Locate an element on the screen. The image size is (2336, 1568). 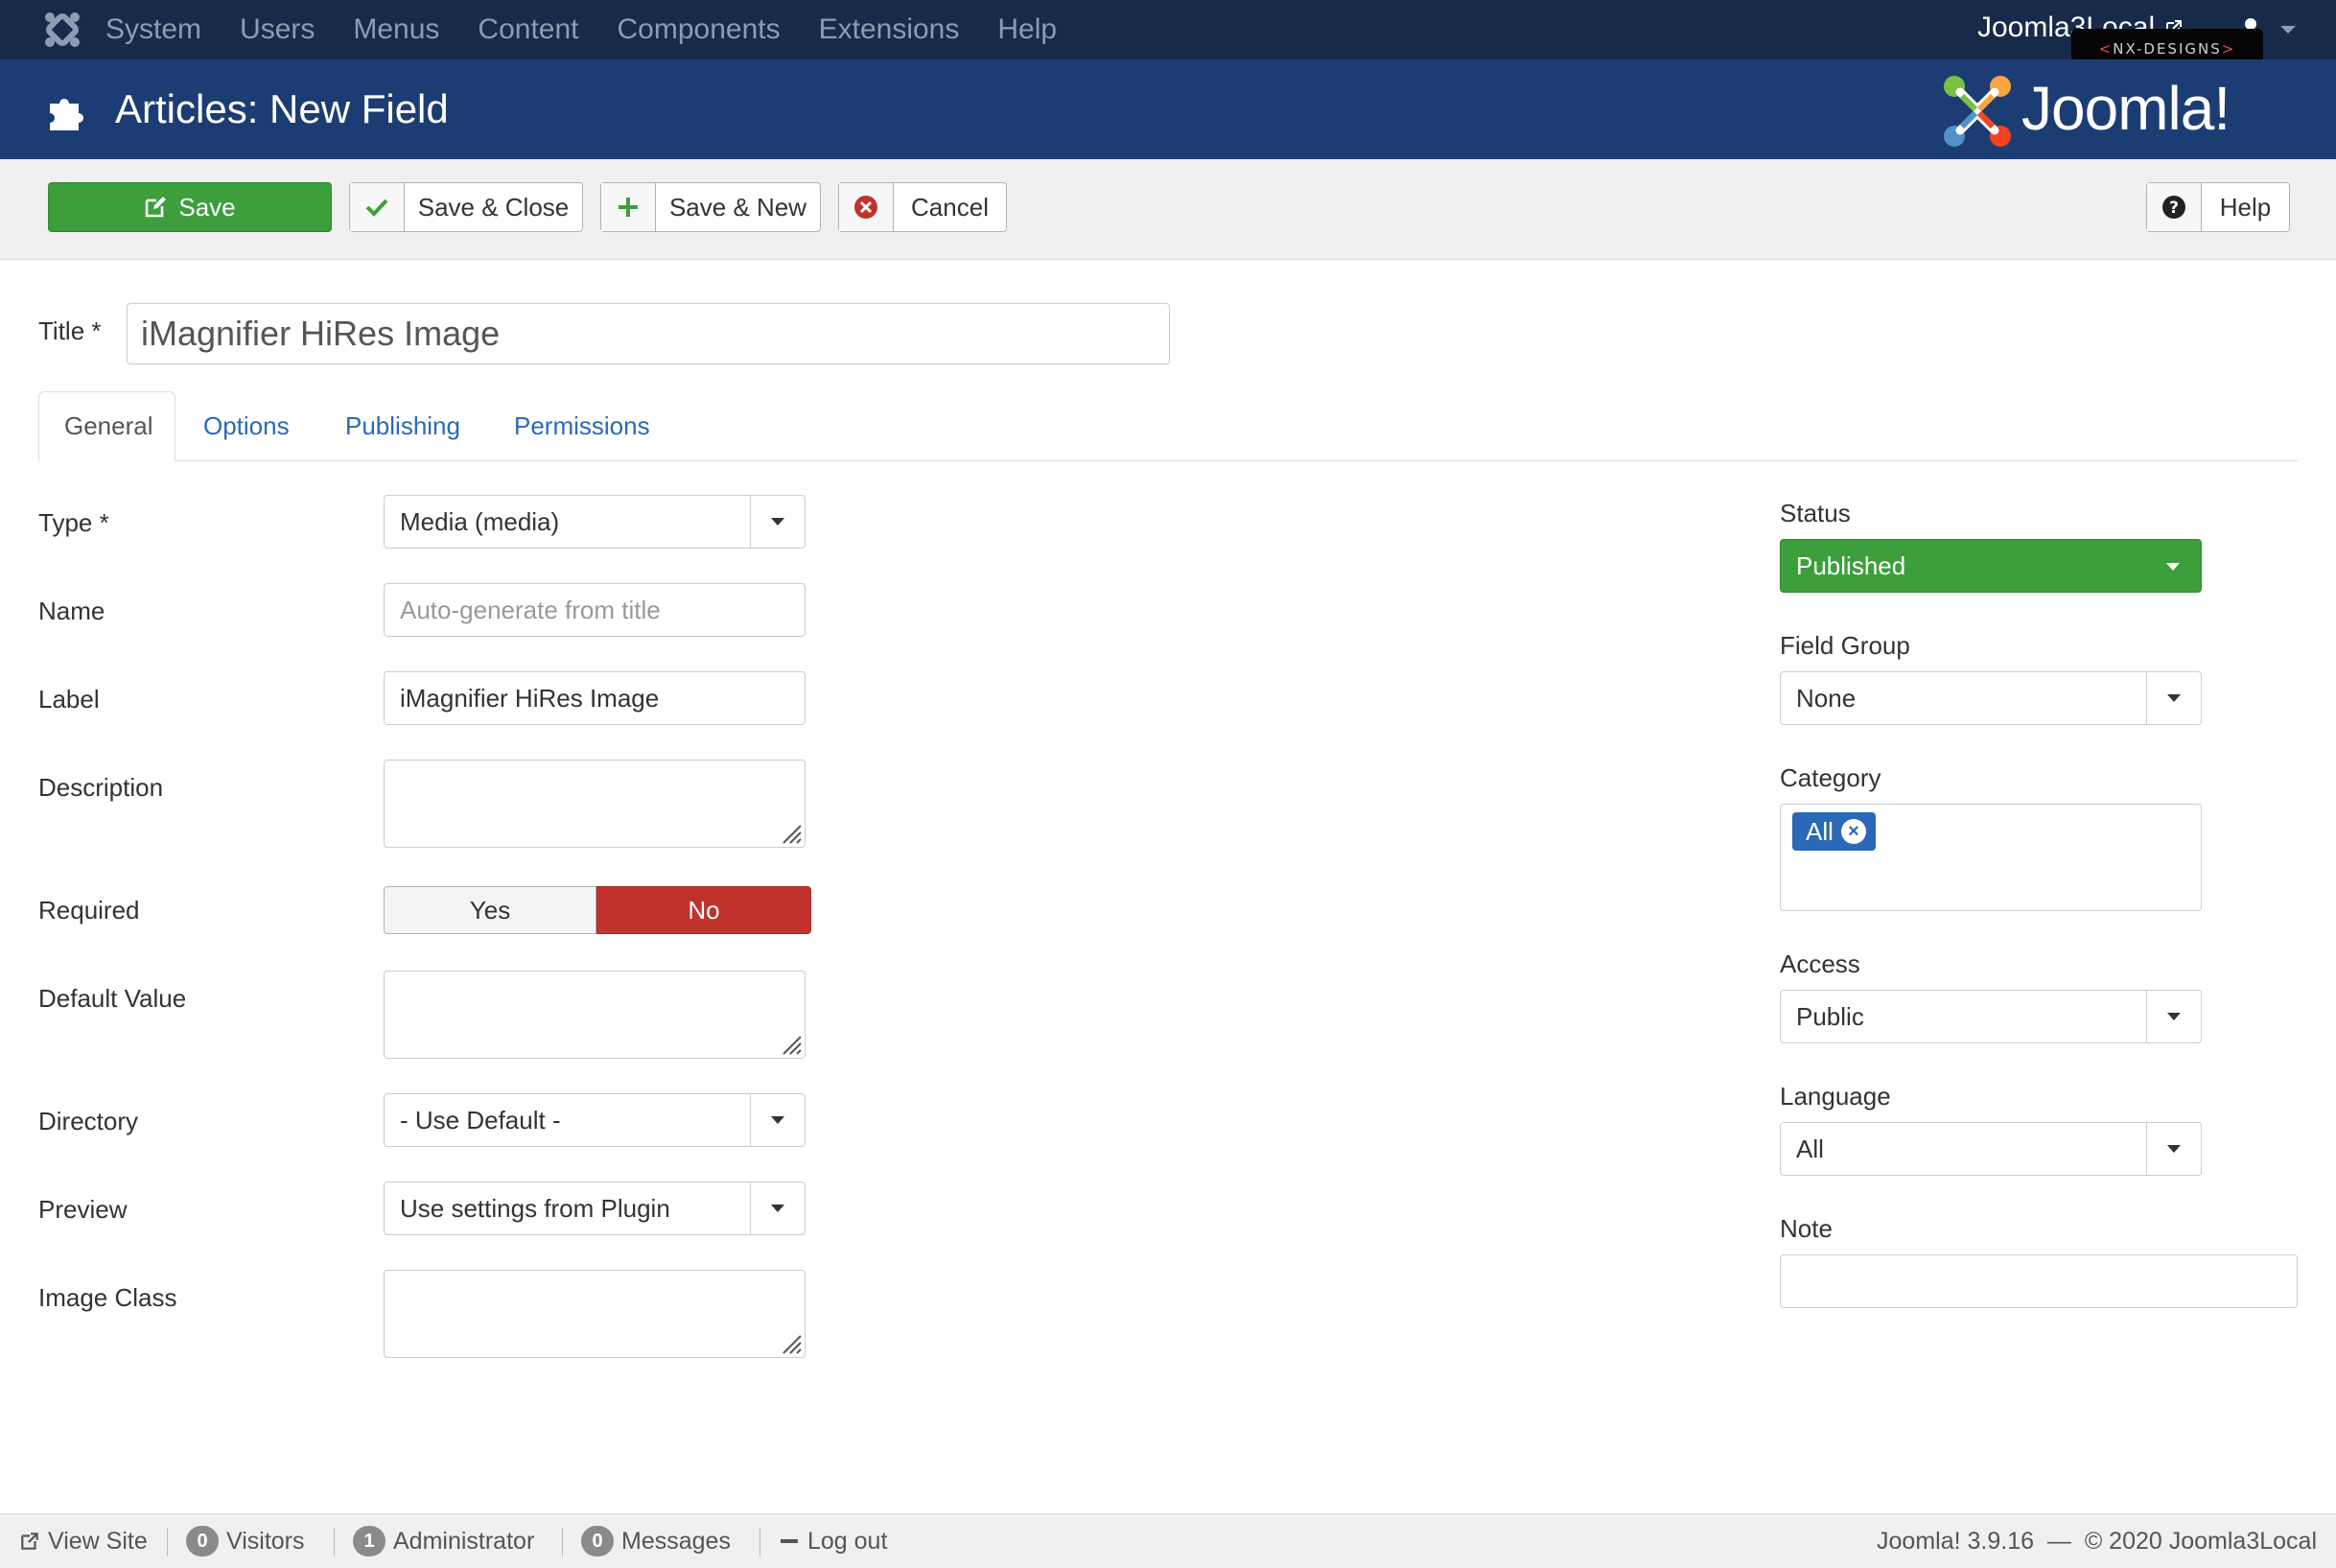
category-chip: All × is located at coordinates (1834, 831).